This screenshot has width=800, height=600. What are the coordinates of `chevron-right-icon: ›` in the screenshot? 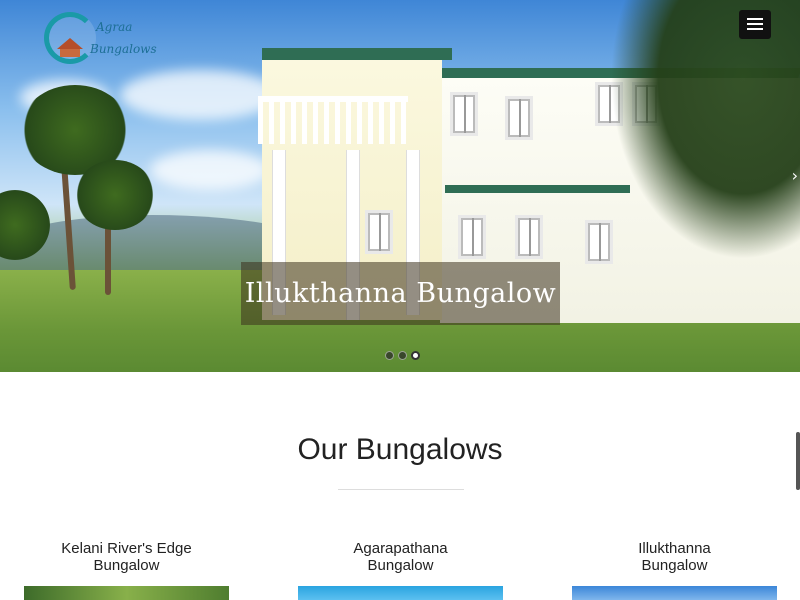 It's located at (795, 175).